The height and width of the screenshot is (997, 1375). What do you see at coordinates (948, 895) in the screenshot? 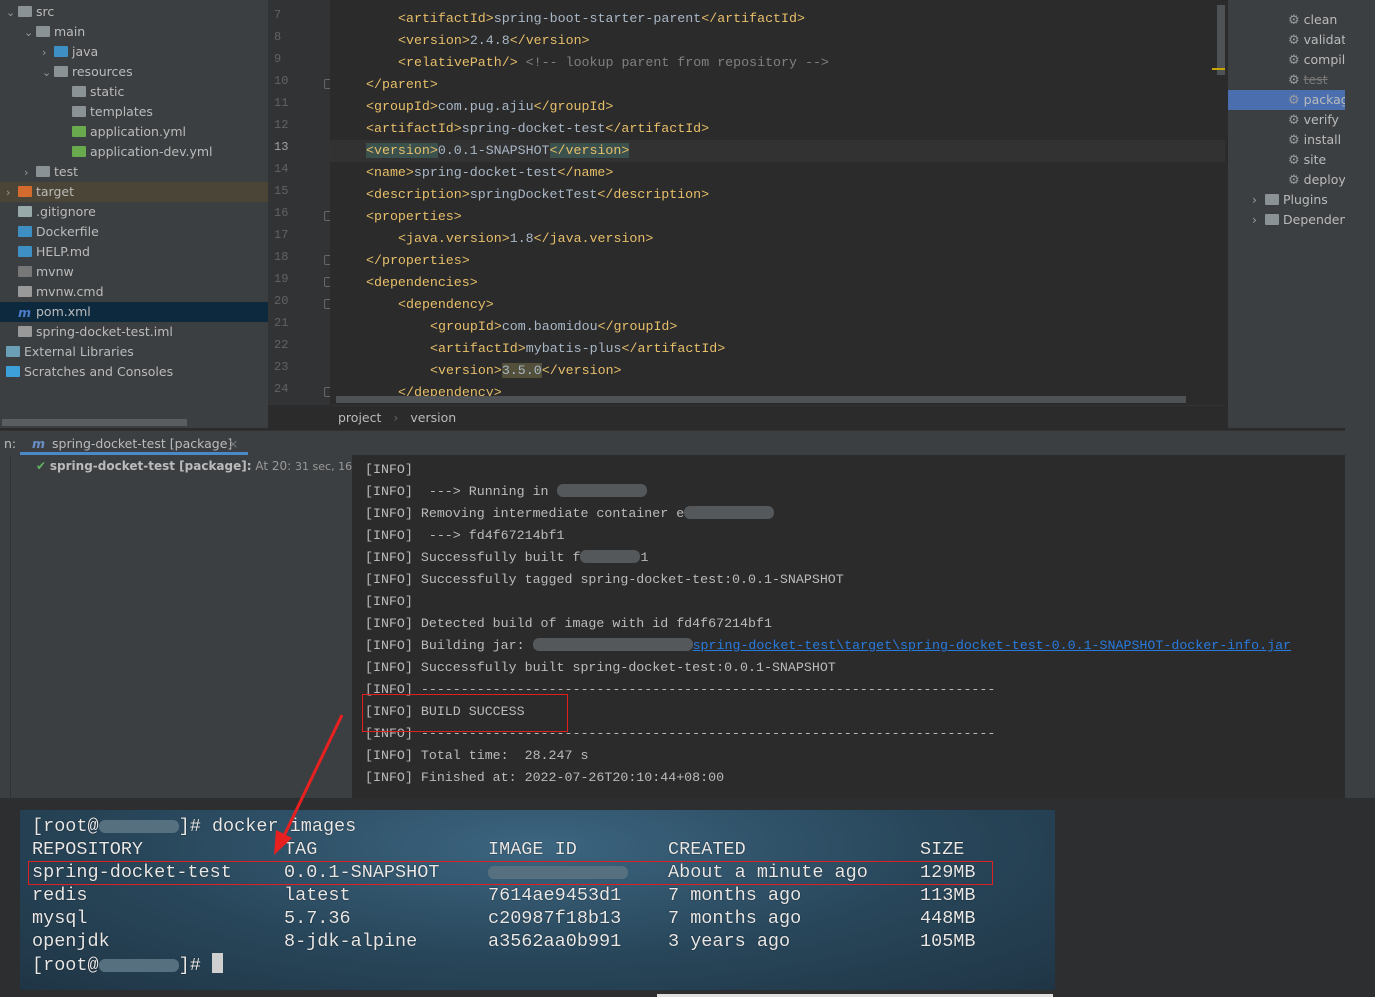
I see `terminal-cell: 113MB` at bounding box center [948, 895].